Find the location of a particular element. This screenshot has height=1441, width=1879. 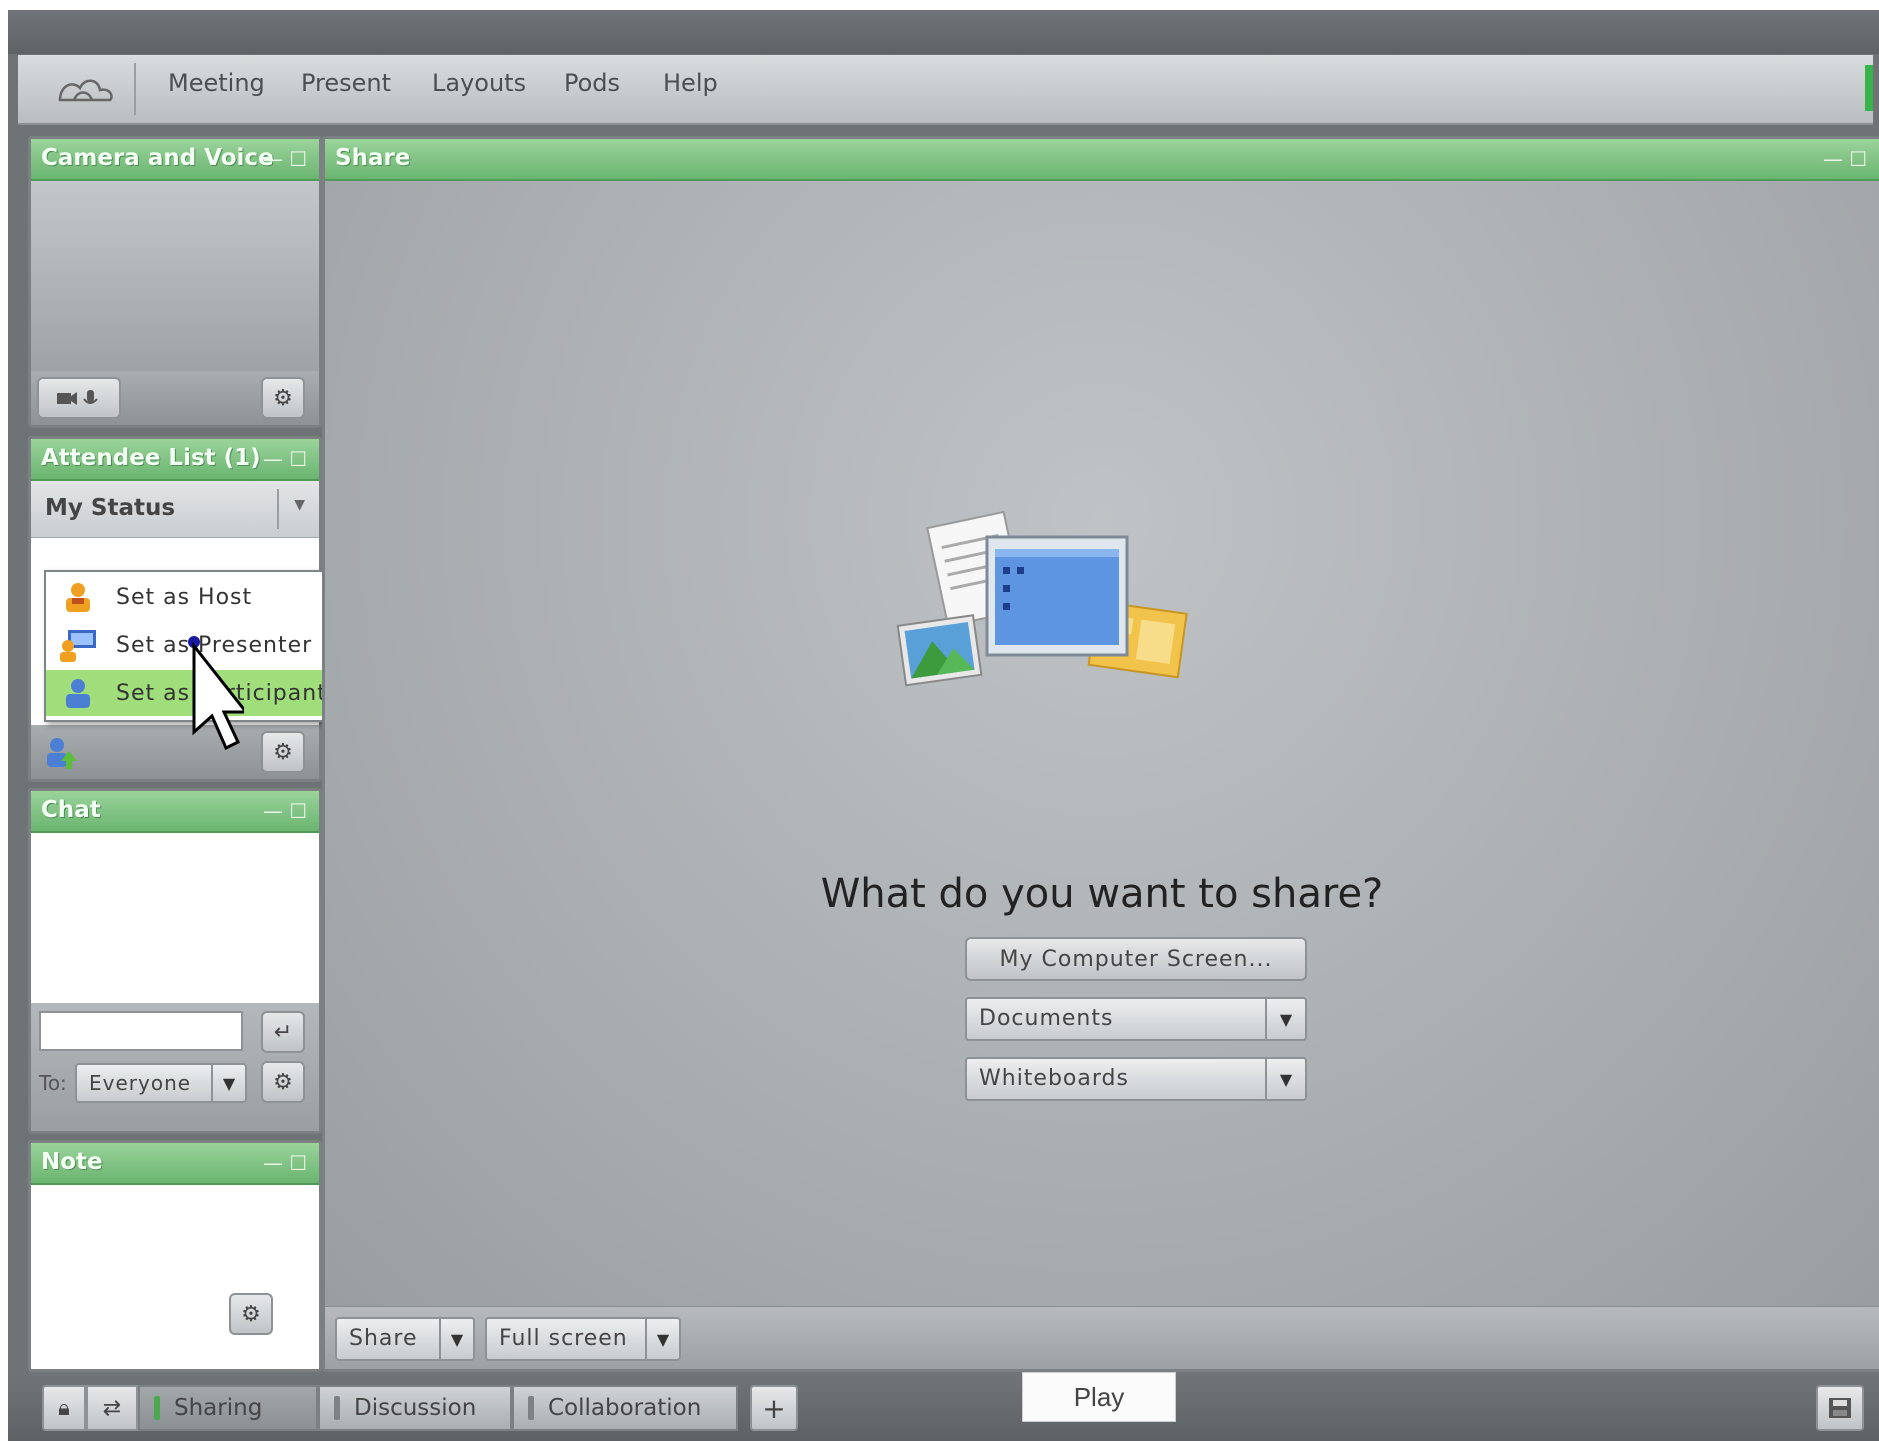

chat-controls: ↵ To: Everyone ▼ ⚙ is located at coordinates (175, 1067).